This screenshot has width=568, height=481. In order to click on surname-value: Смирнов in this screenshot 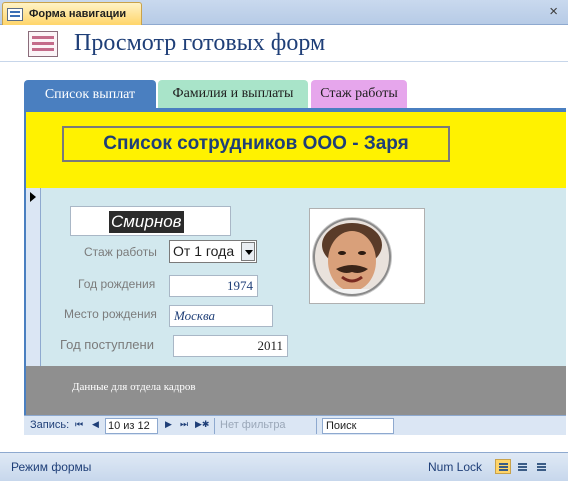, I will do `click(146, 222)`.